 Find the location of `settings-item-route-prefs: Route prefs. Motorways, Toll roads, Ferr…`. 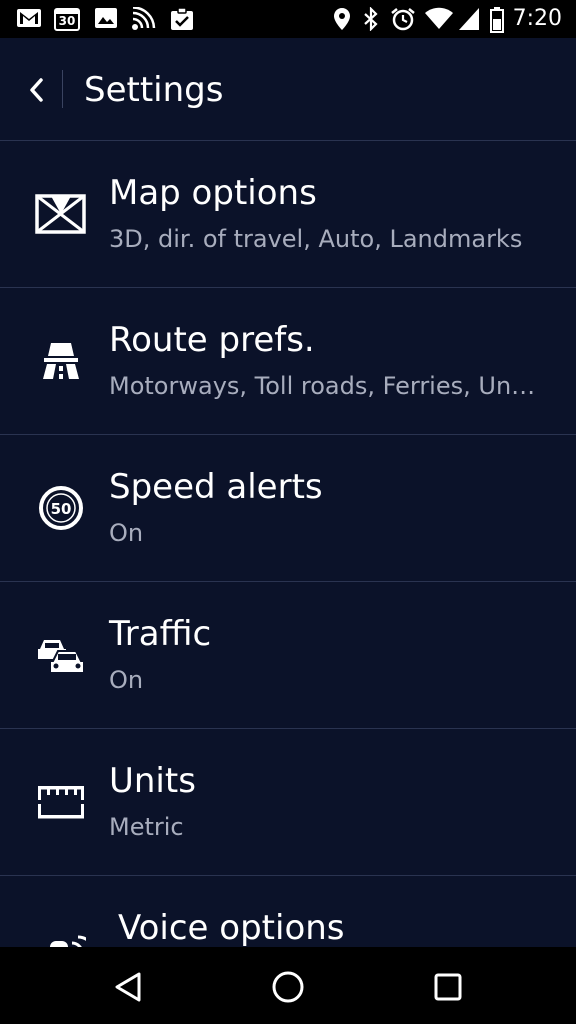

settings-item-route-prefs: Route prefs. Motorways, Toll roads, Ferr… is located at coordinates (288, 361).